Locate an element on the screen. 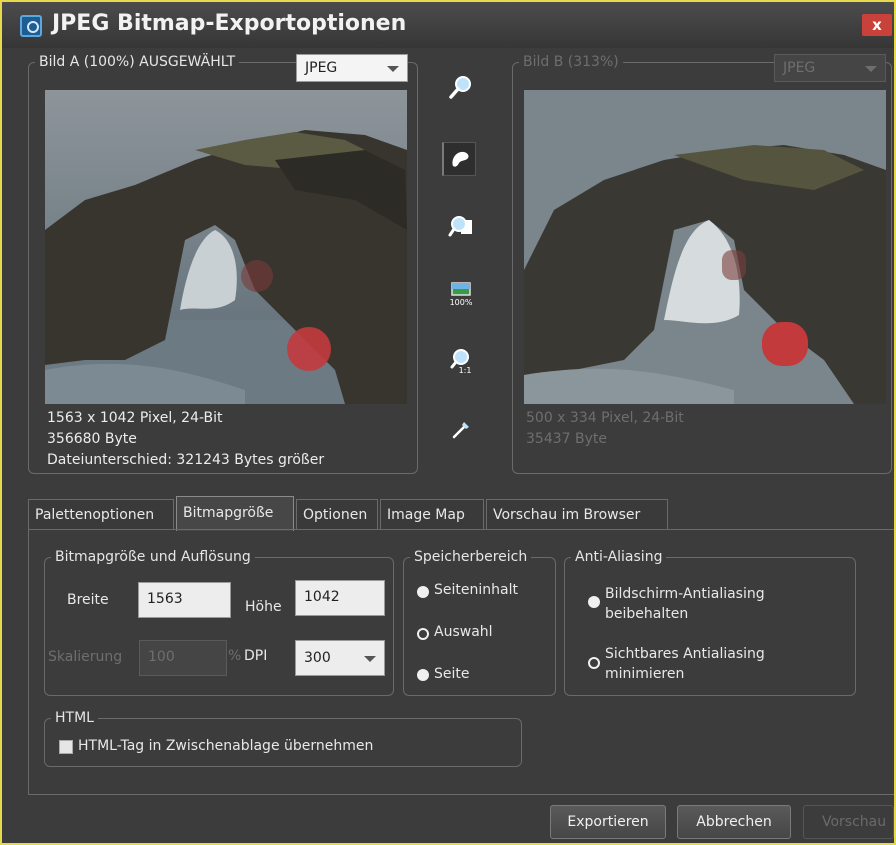 Image resolution: width=896 pixels, height=845 pixels. radio-minimize-visible-antialiasing is located at coordinates (594, 663).